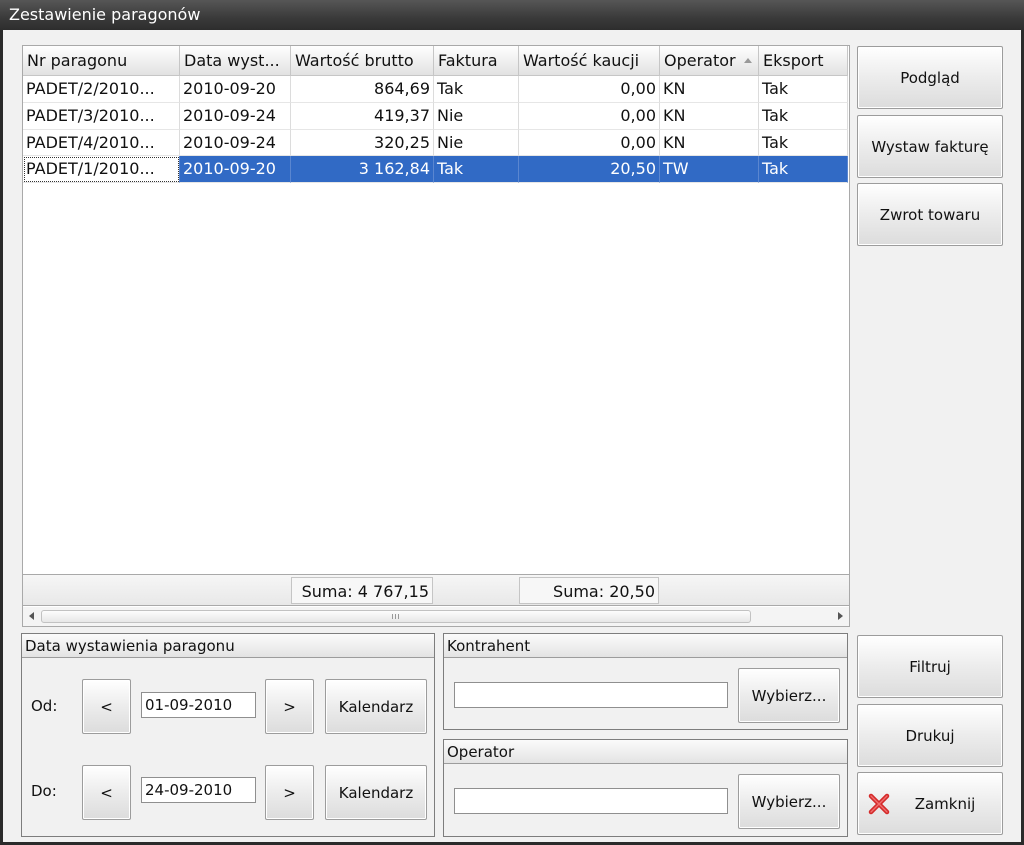 The width and height of the screenshot is (1024, 845). Describe the element at coordinates (362, 116) in the screenshot. I see `cell-gross: 419,37` at that location.